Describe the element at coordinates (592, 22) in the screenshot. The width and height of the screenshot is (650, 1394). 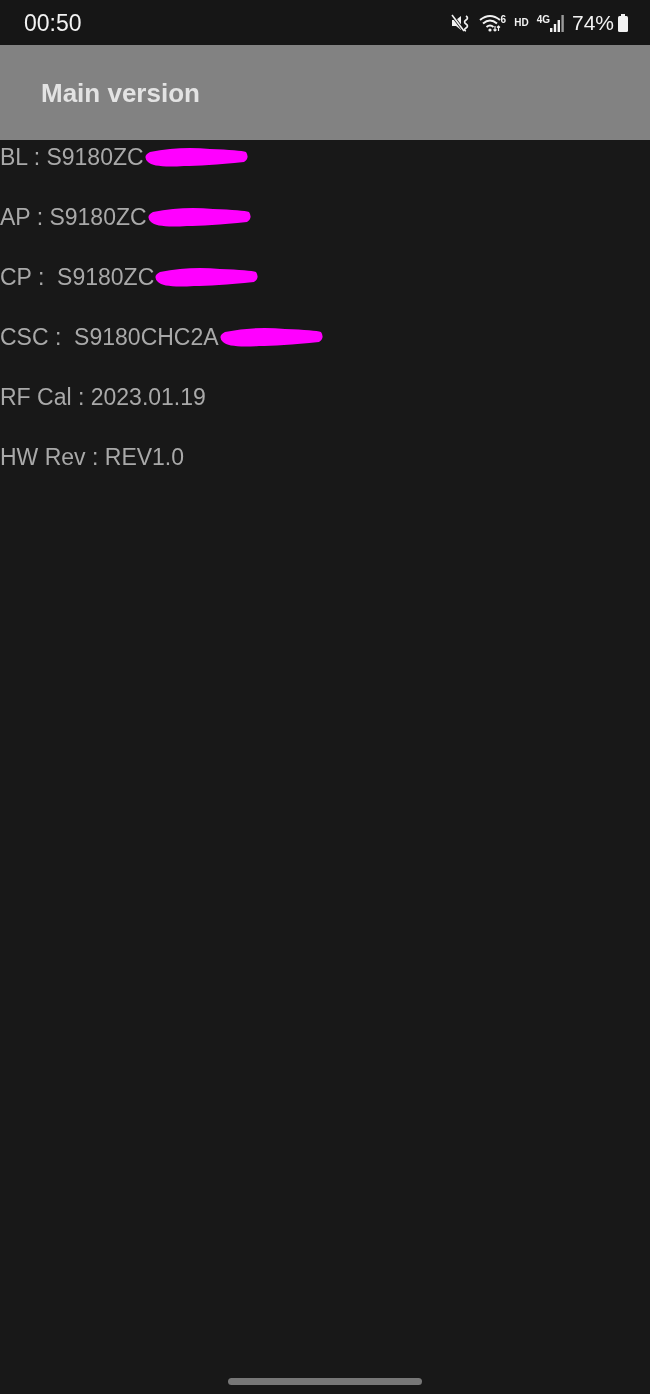
I see `battery-percent-text: 74%` at that location.